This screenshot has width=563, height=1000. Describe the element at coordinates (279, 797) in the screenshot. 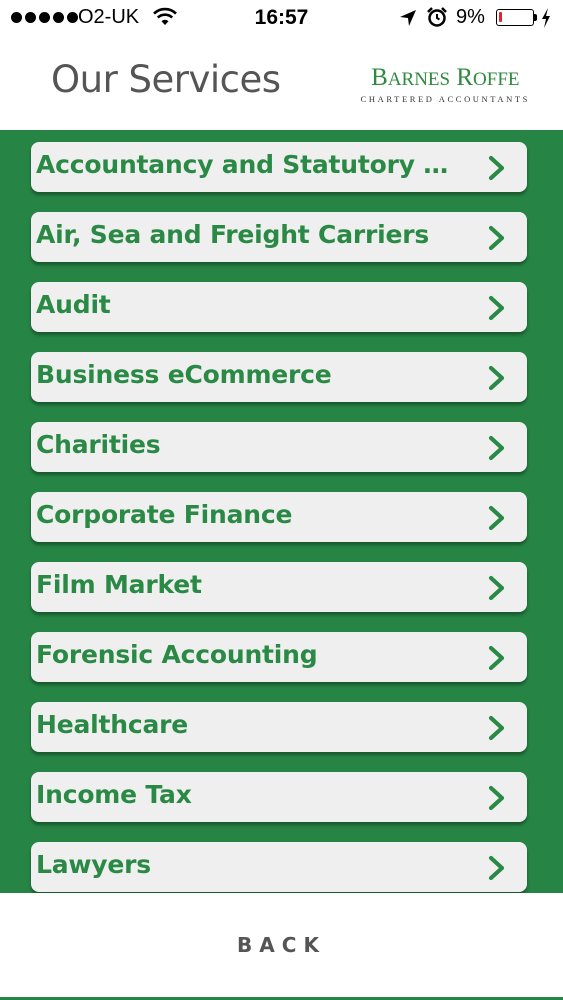

I see `service-item: Income Tax` at that location.